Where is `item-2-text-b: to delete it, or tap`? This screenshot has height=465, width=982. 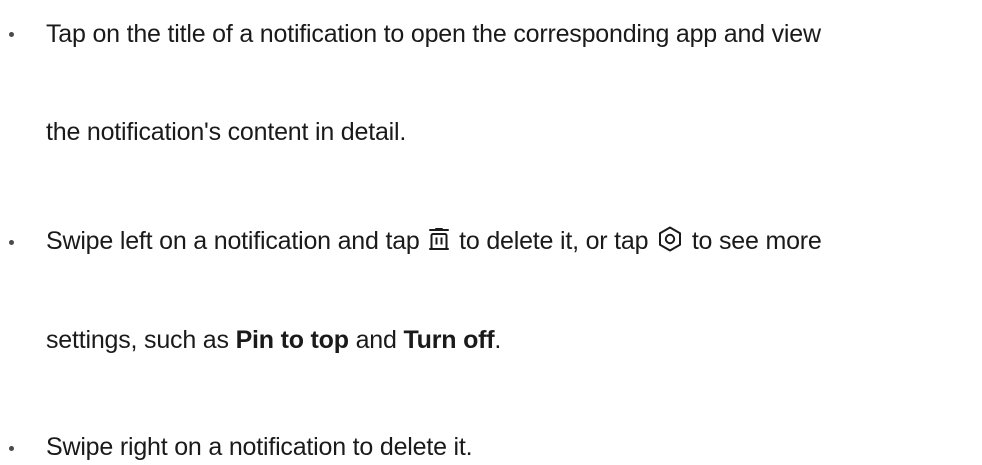 item-2-text-b: to delete it, or tap is located at coordinates (554, 241).